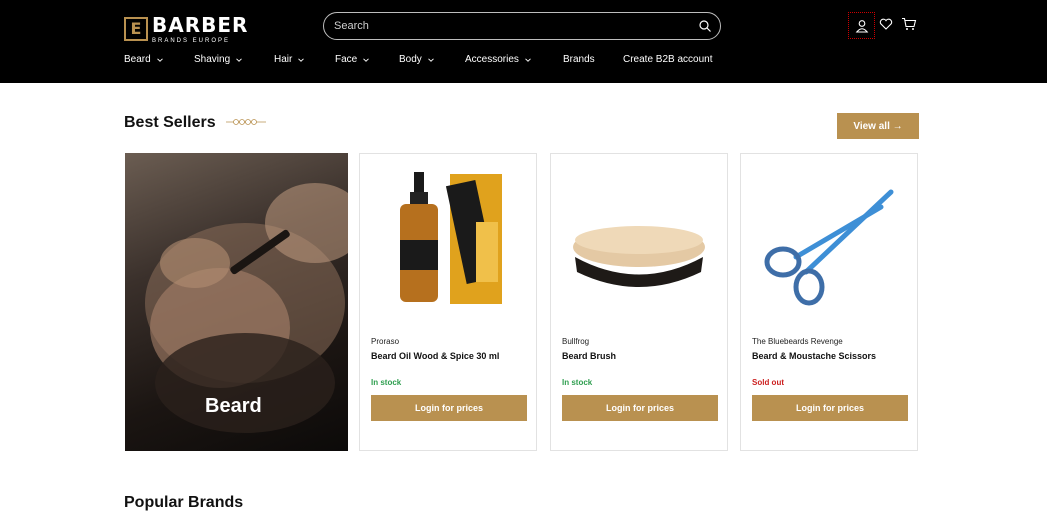 The image size is (1047, 512). What do you see at coordinates (435, 356) in the screenshot?
I see `product-title: Beard Oil Wood & Spice 30 ml` at bounding box center [435, 356].